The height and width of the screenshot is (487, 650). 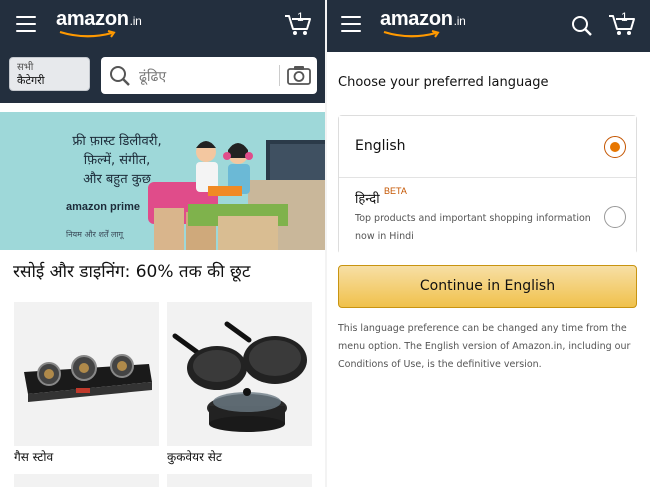 I want to click on hindi-radio, so click(x=615, y=217).